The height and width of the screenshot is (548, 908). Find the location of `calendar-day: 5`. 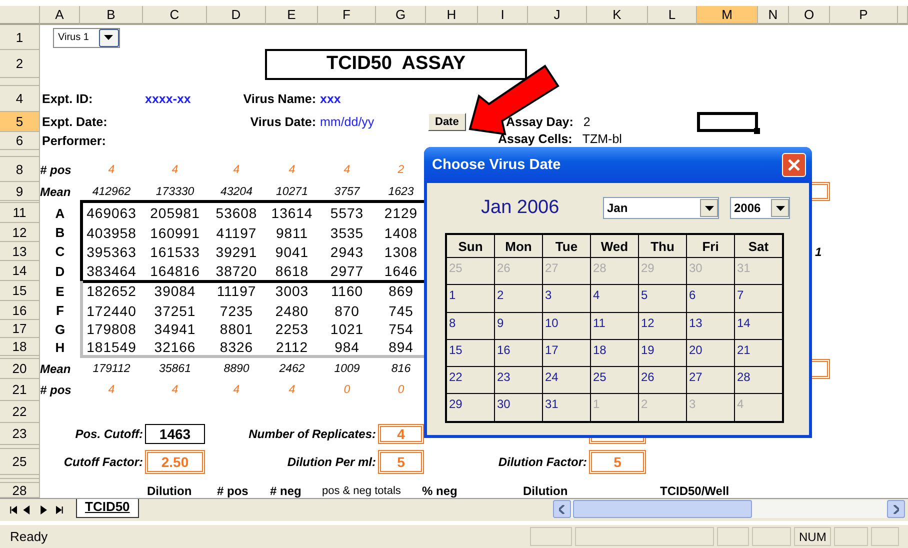

calendar-day: 5 is located at coordinates (663, 299).